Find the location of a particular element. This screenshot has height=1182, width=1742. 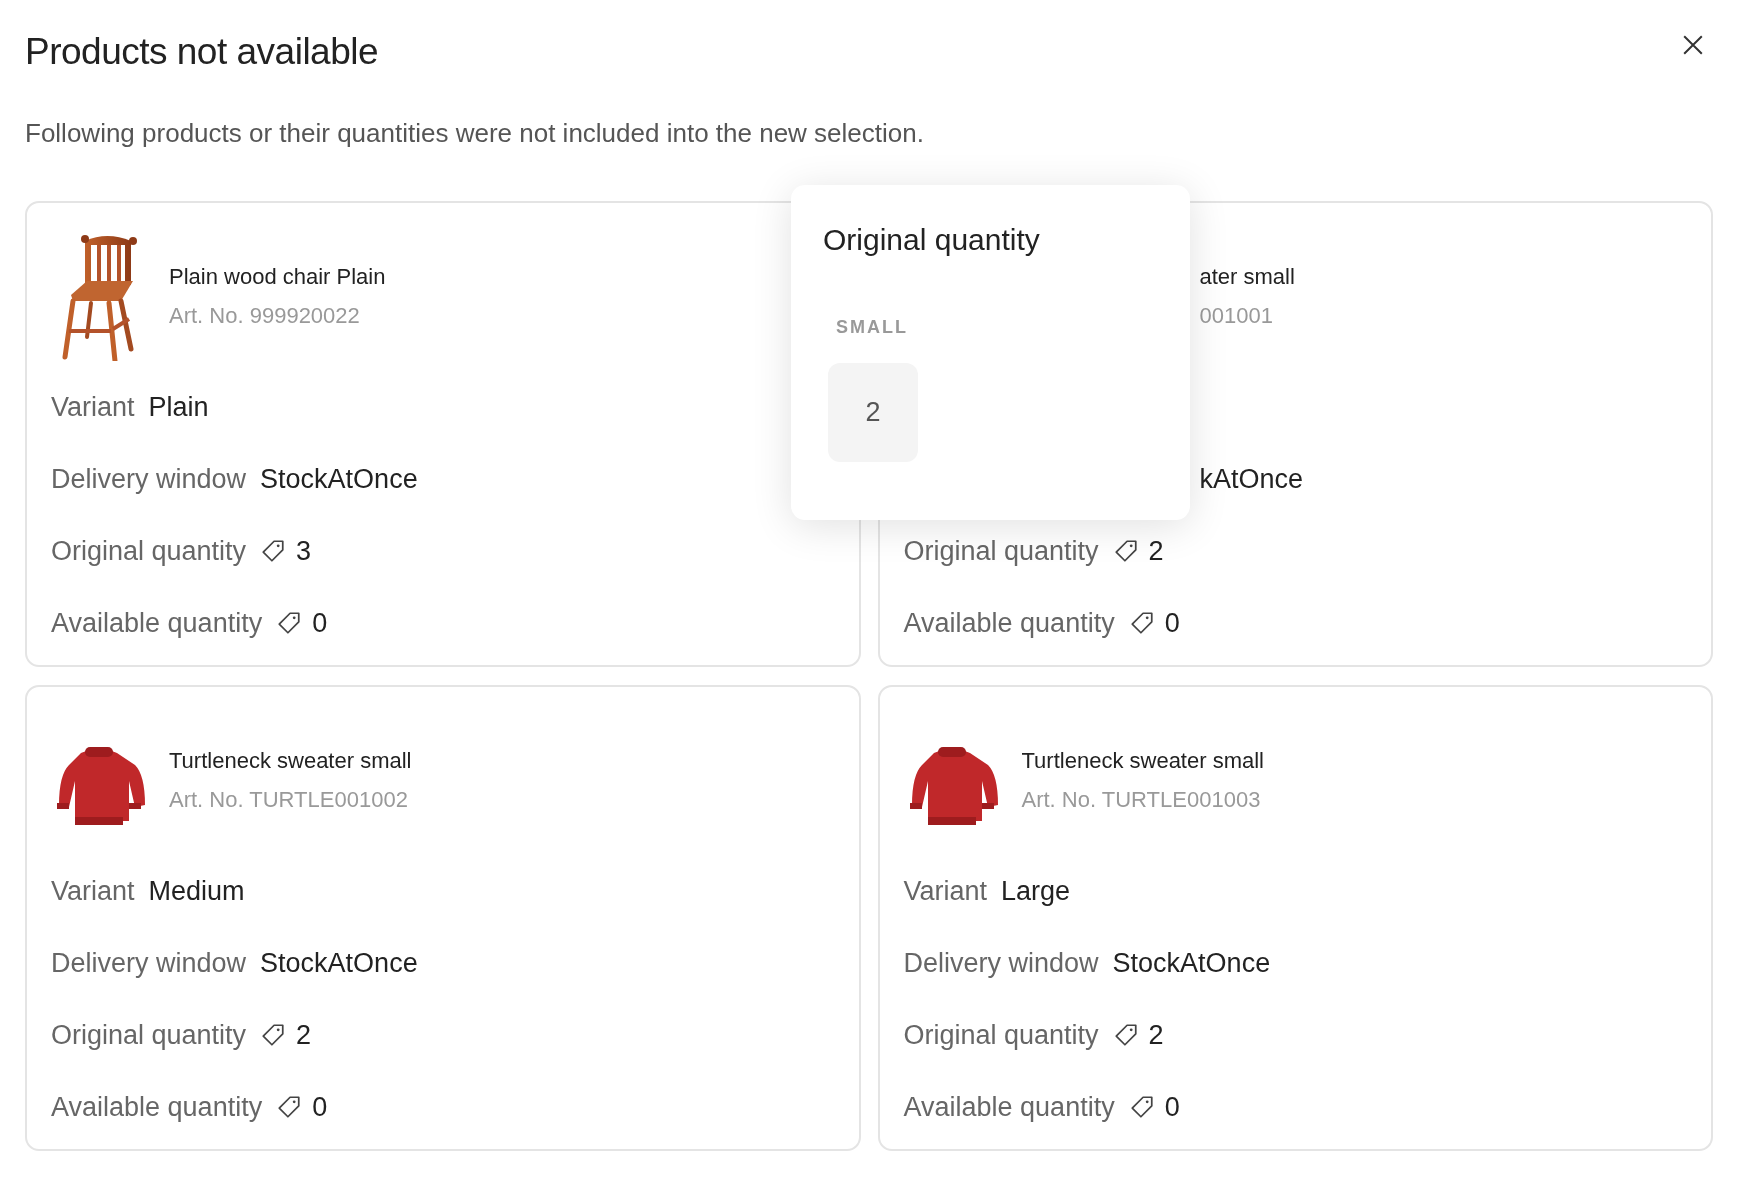

field-value: Large is located at coordinates (1036, 892).